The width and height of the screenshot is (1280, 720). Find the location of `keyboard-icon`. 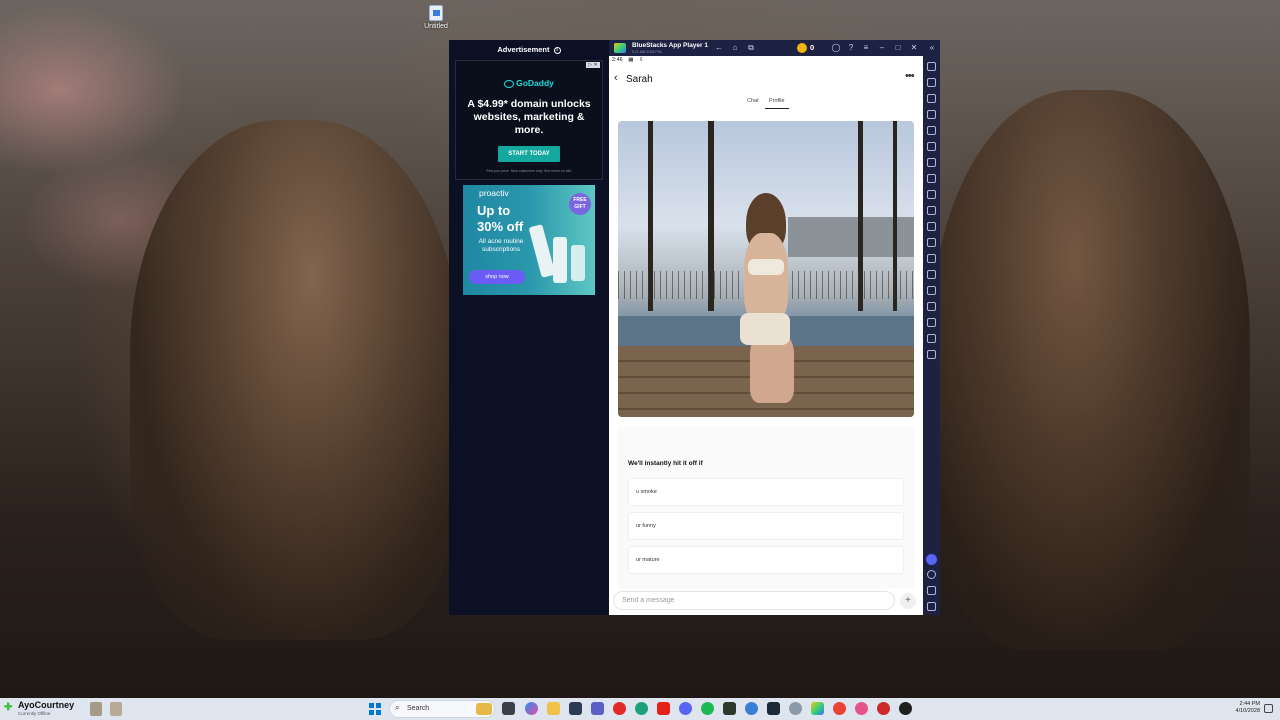

keyboard-icon is located at coordinates (931, 114).